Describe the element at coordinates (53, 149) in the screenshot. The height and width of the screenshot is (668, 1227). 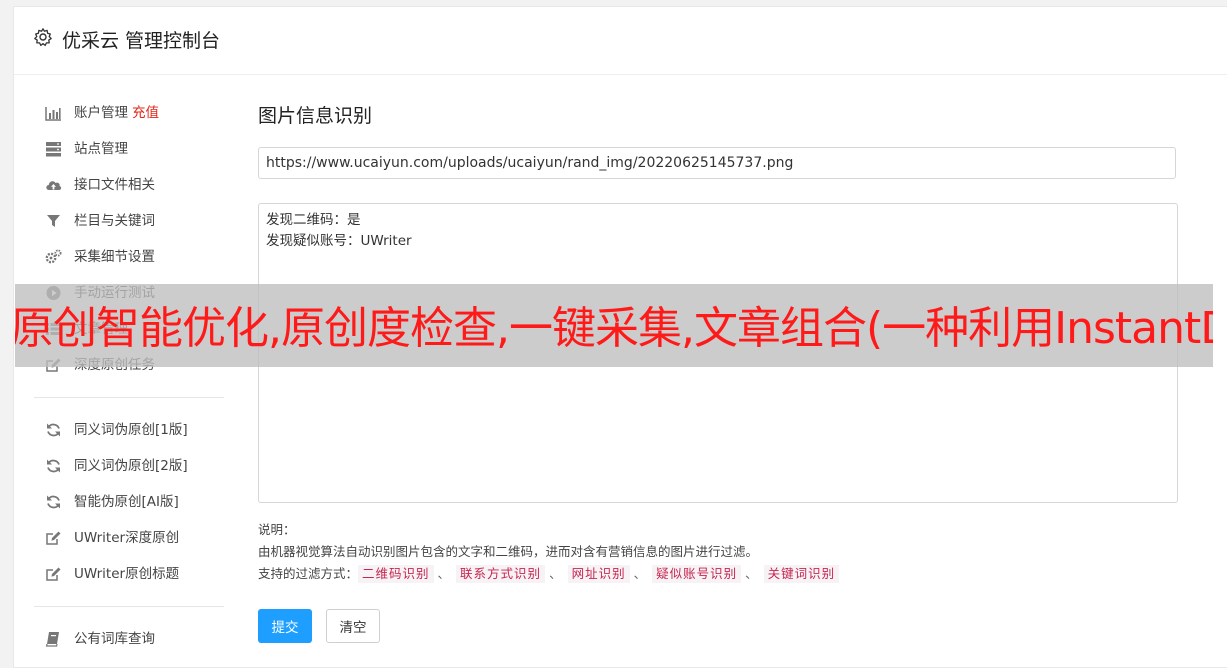
I see `server-icon` at that location.